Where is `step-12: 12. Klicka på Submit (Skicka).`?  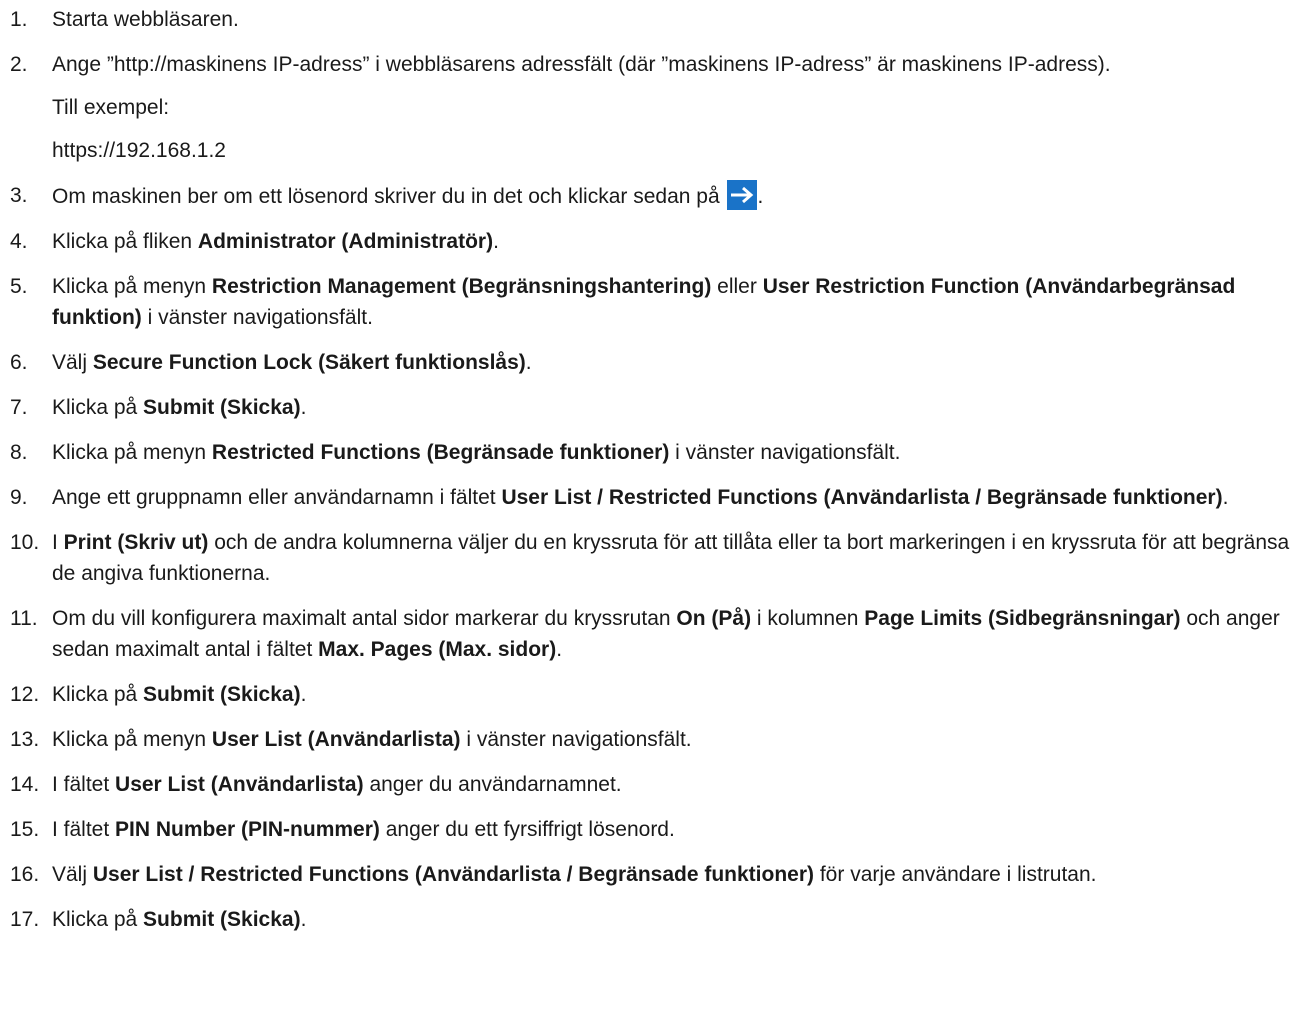
step-12: 12. Klicka på Submit (Skicka). is located at coordinates (657, 694).